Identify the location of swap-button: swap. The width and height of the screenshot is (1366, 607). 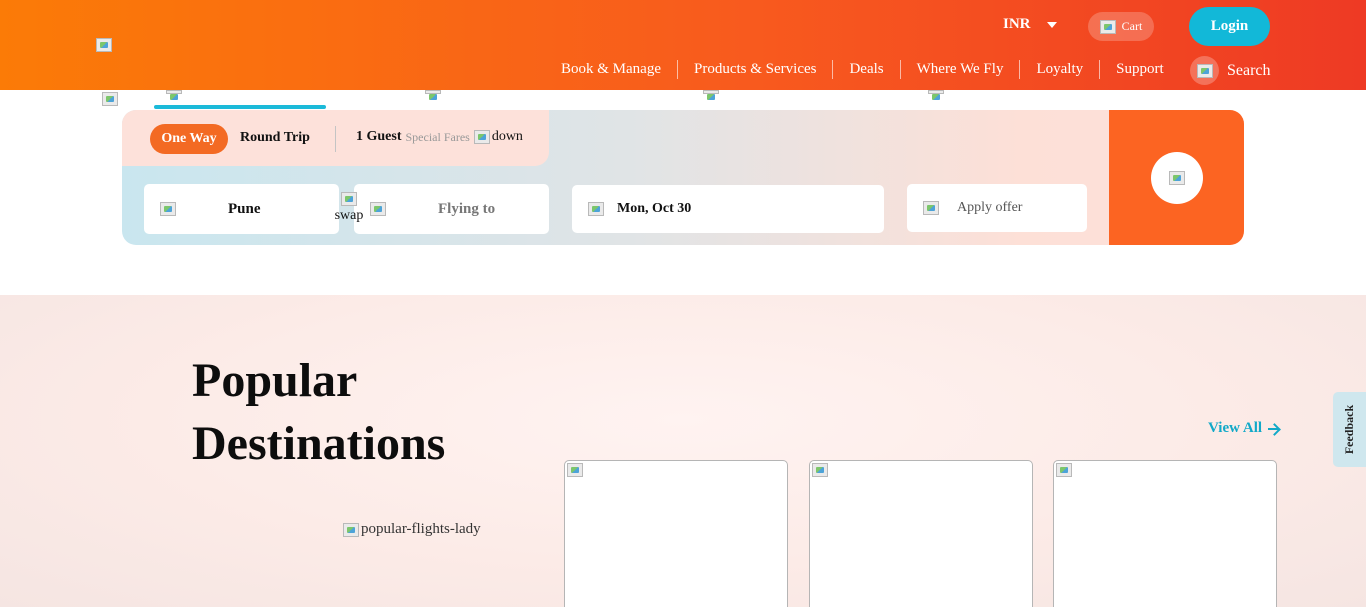
(349, 208).